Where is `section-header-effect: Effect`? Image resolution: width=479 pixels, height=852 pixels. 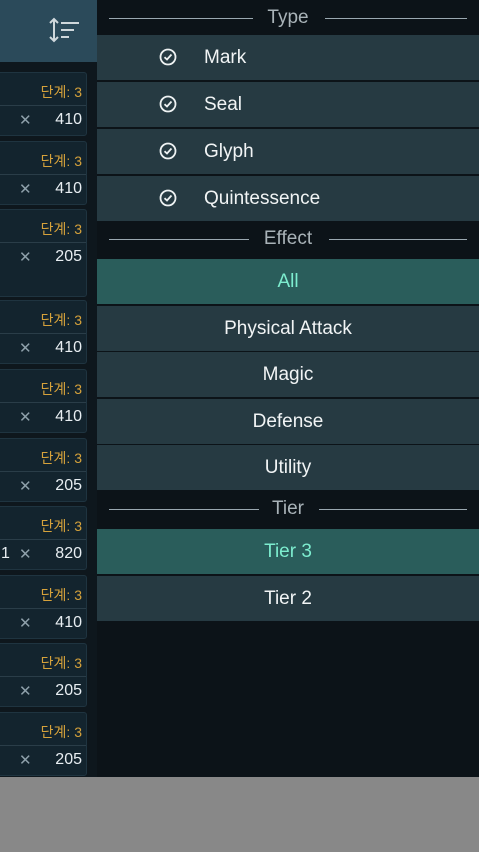
section-header-effect: Effect is located at coordinates (288, 239).